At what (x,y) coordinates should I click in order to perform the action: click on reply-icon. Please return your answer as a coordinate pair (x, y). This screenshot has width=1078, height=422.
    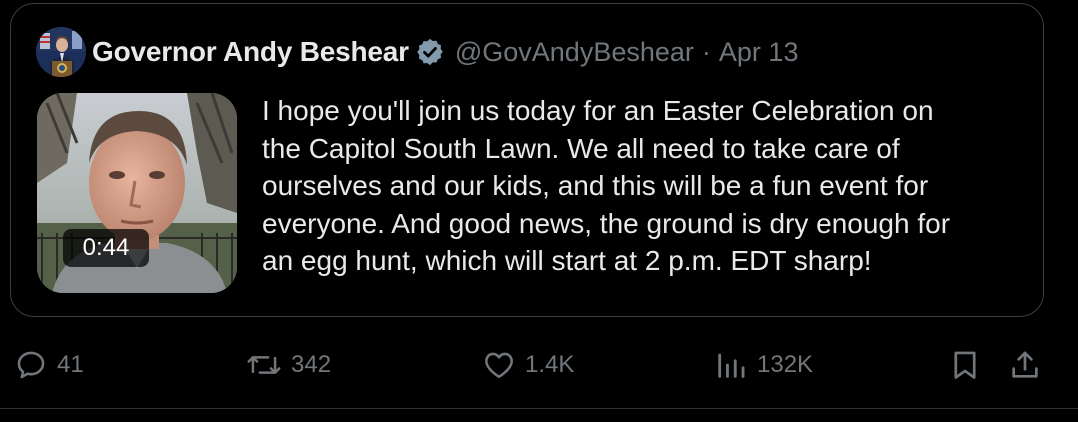
    Looking at the image, I should click on (31, 365).